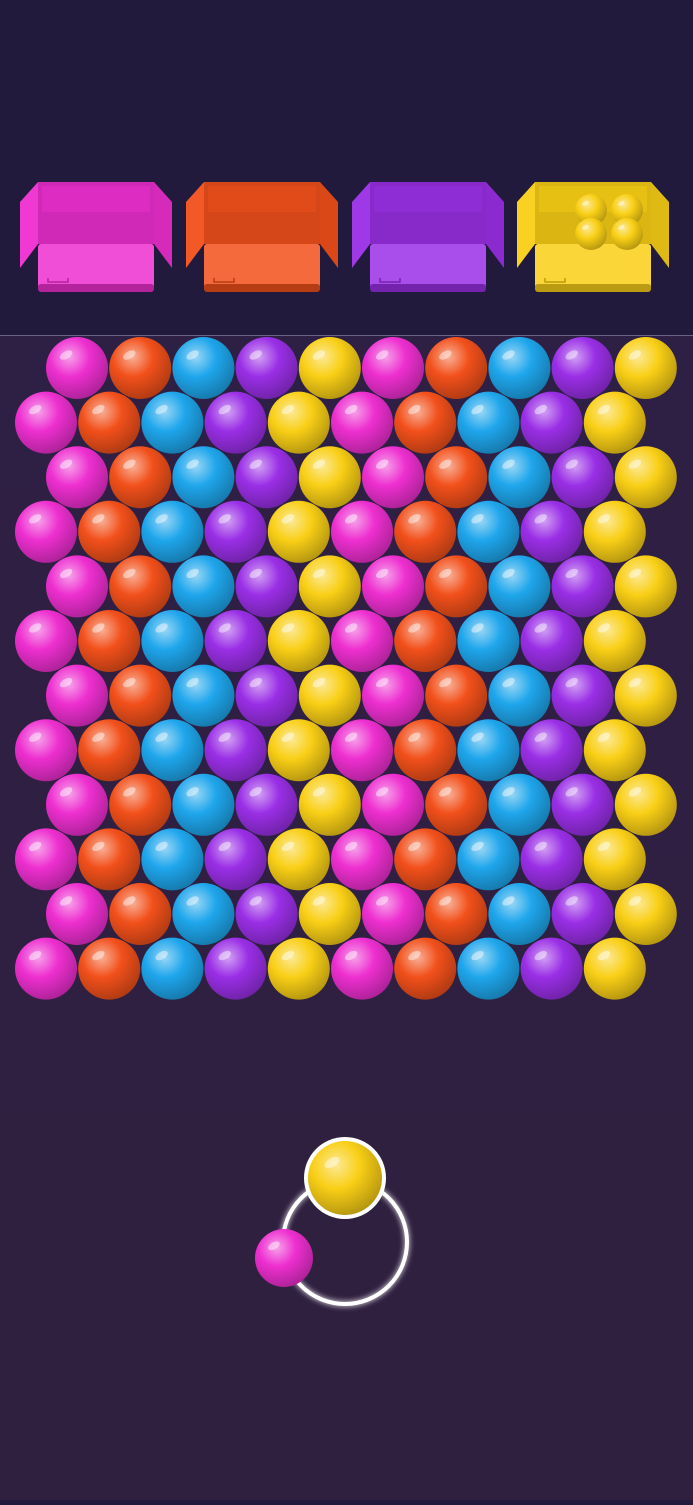  What do you see at coordinates (345, 1178) in the screenshot?
I see `current-ball` at bounding box center [345, 1178].